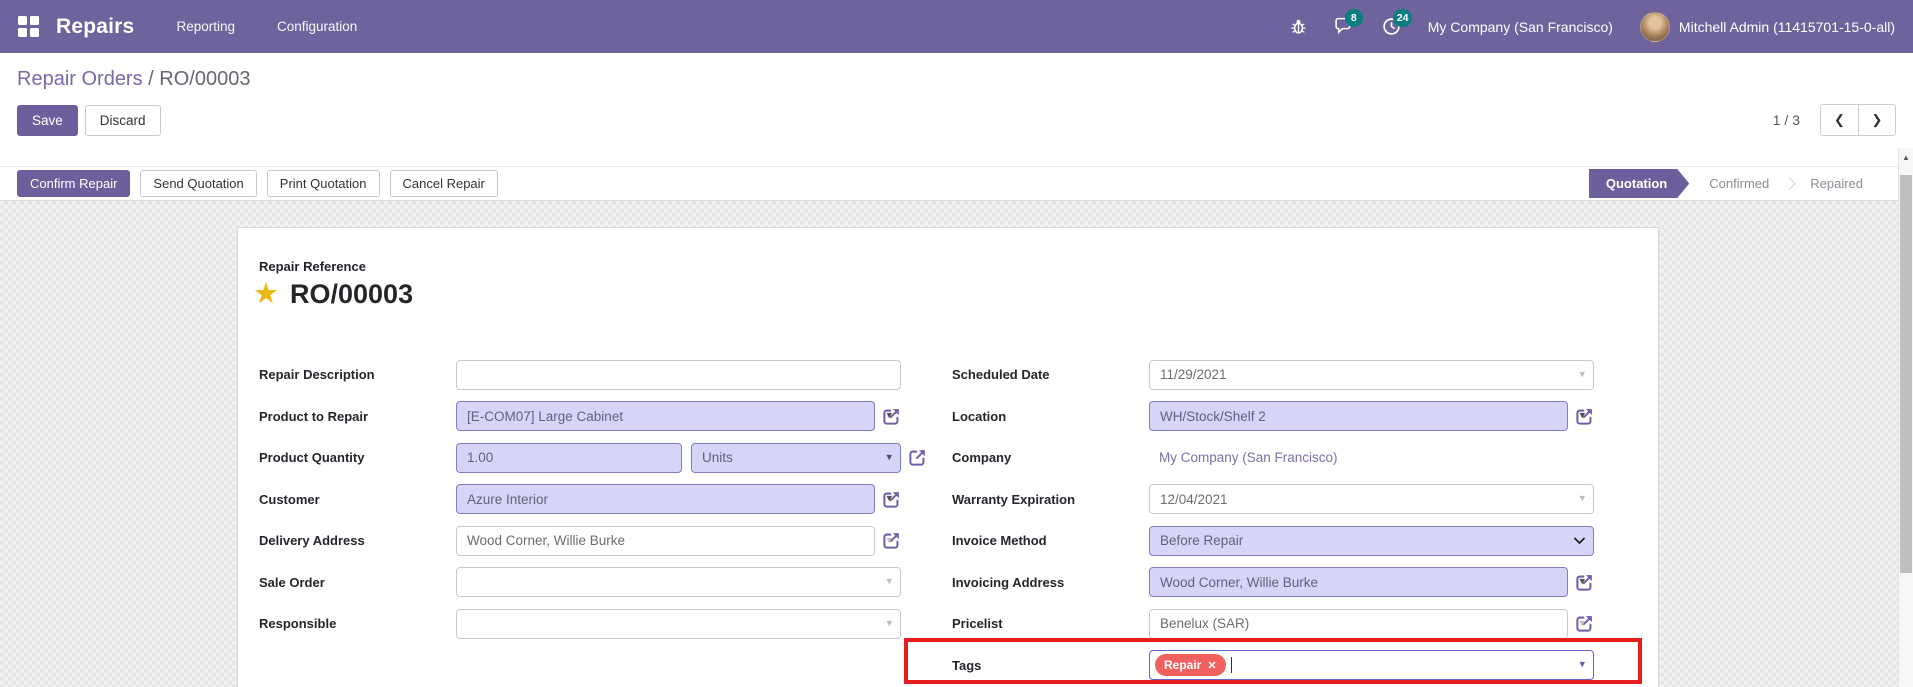 This screenshot has width=1913, height=687. I want to click on messages-badge: 8, so click(1353, 18).